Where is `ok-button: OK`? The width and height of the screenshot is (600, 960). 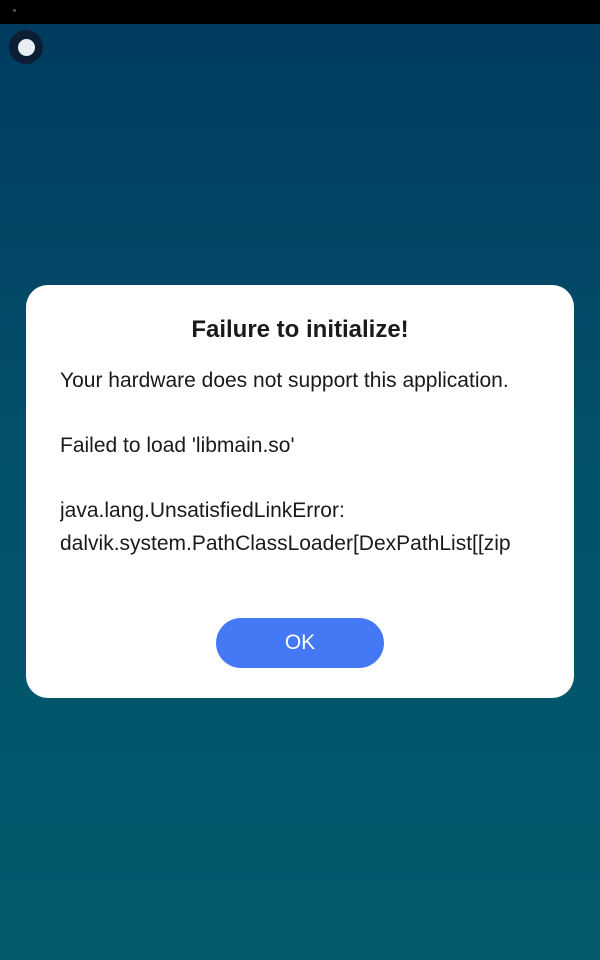 ok-button: OK is located at coordinates (300, 643).